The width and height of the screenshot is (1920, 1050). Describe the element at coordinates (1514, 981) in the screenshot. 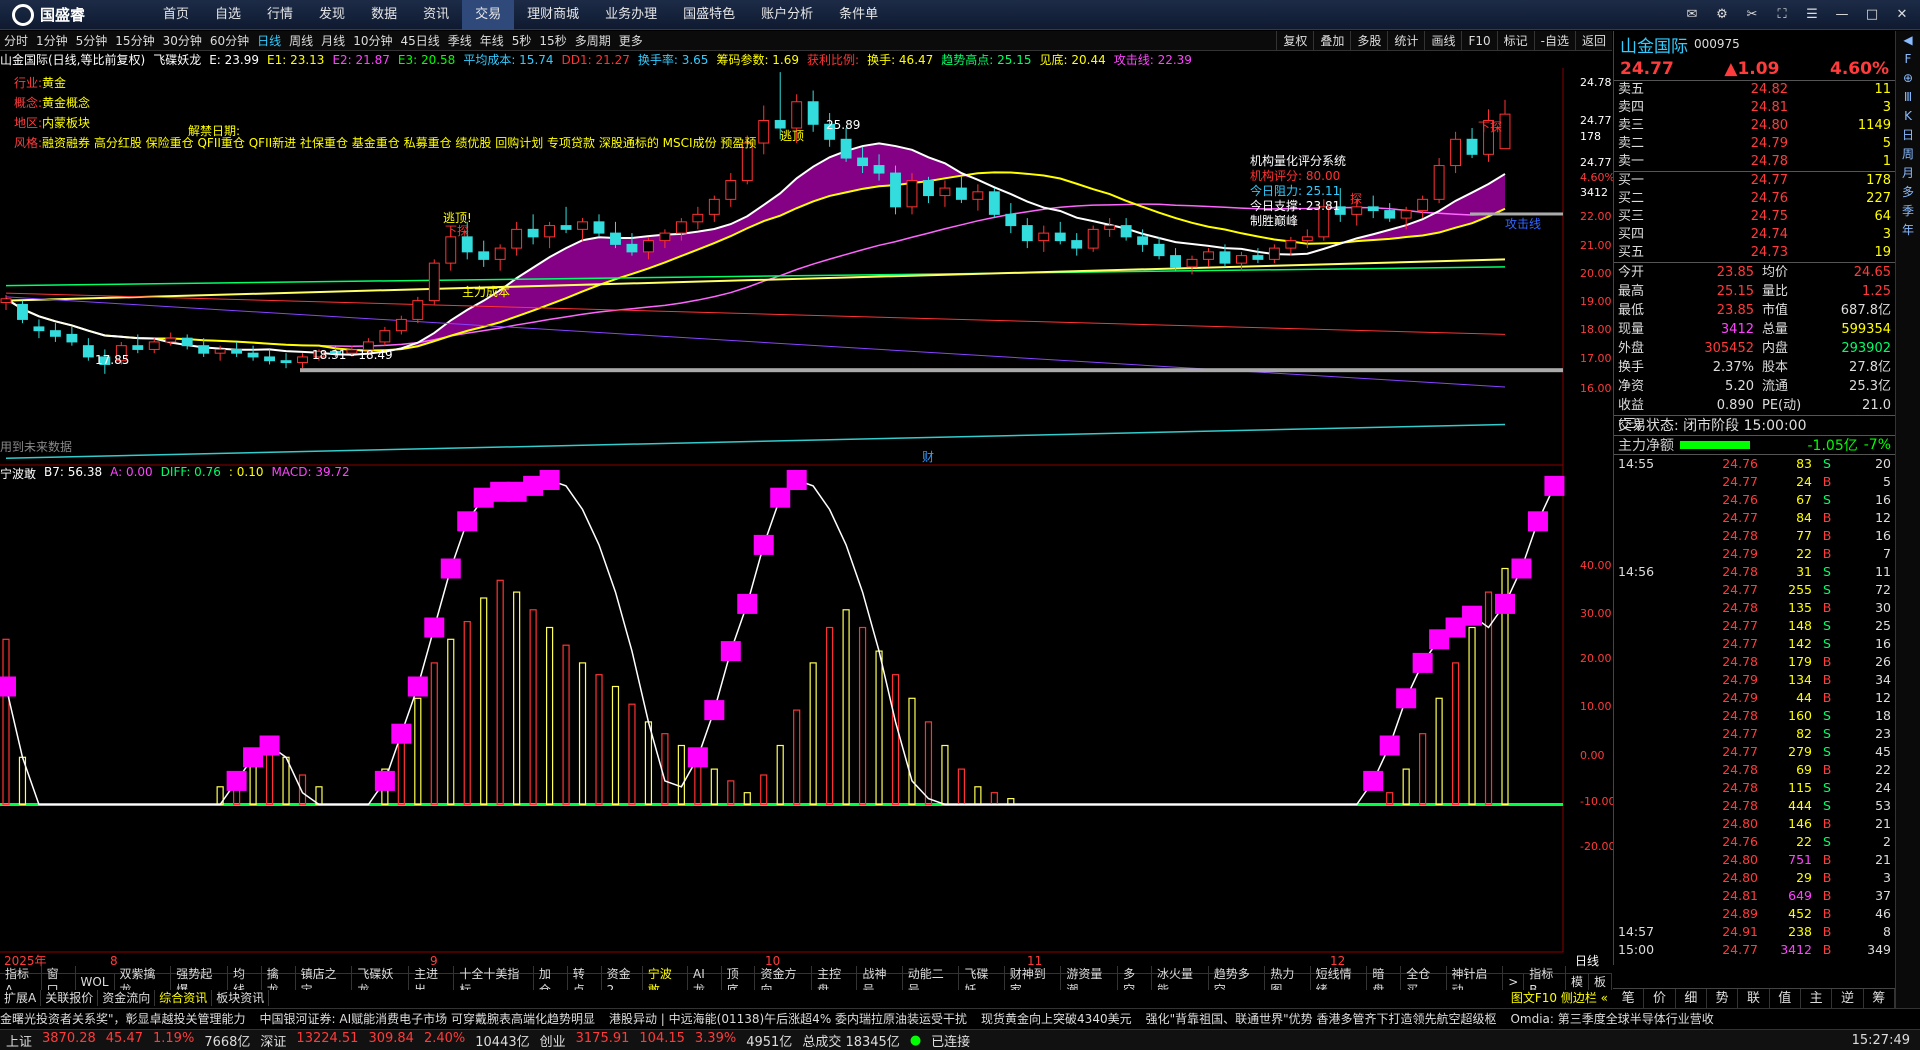

I see `indicator-tab: >` at that location.